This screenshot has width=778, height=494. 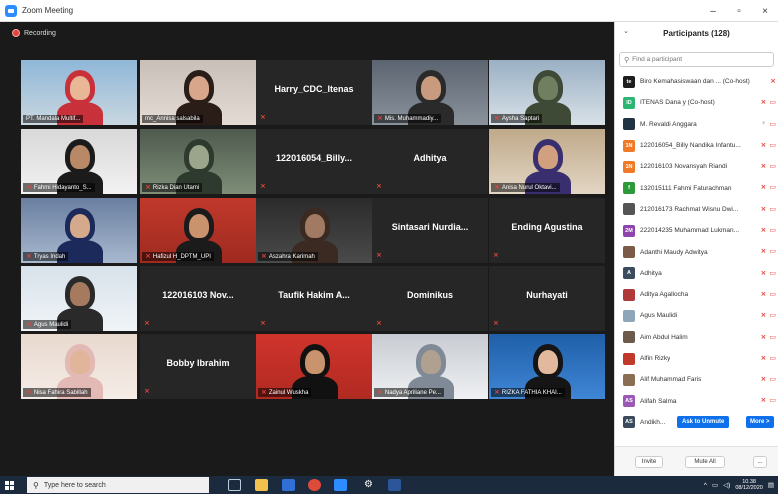 I want to click on video-tile: ⨯ Rizka Dian Utami, so click(x=198, y=161).